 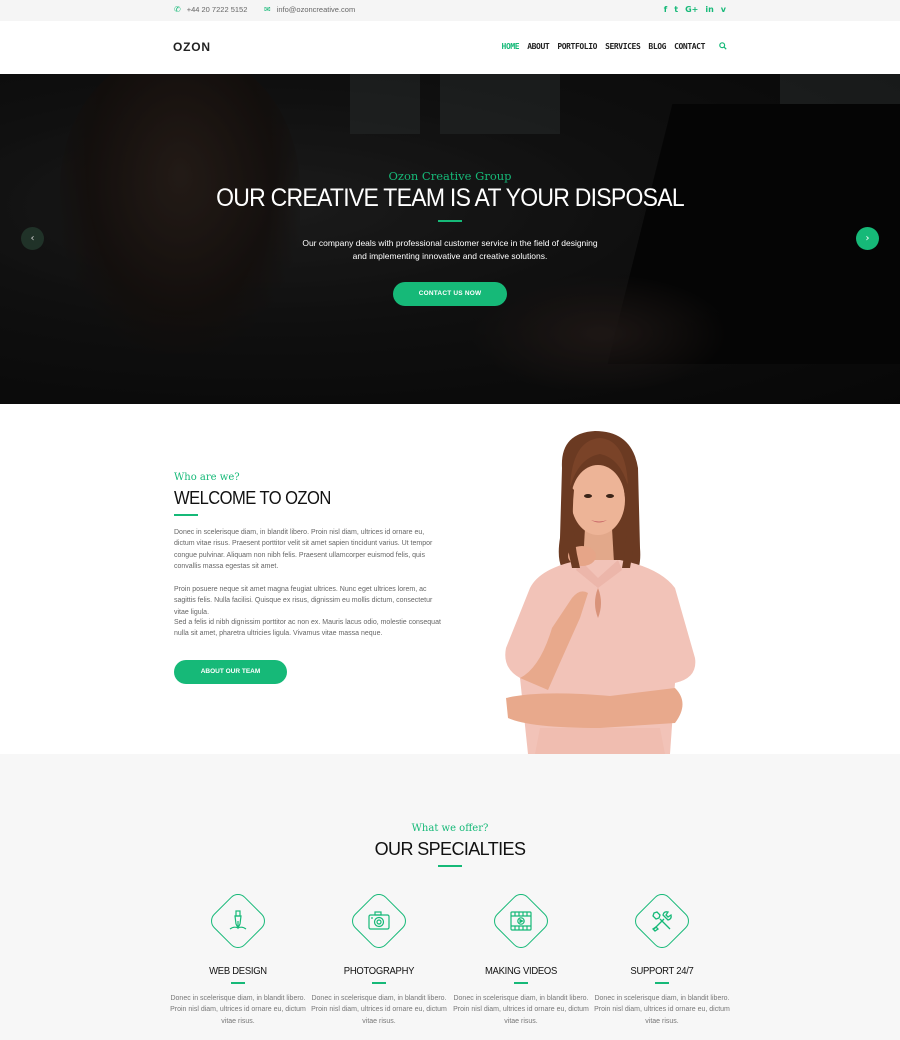 I want to click on nav-services: SERVICES, so click(x=623, y=46).